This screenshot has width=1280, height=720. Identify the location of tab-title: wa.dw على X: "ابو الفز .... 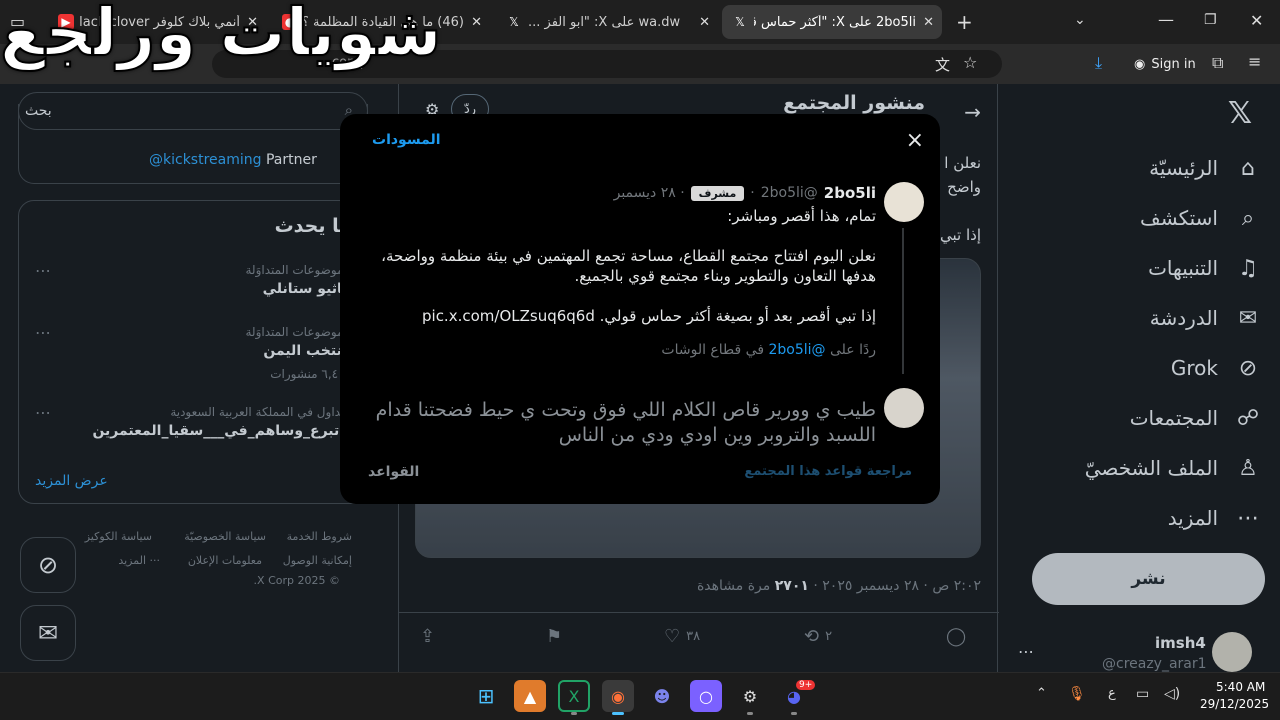
(604, 22).